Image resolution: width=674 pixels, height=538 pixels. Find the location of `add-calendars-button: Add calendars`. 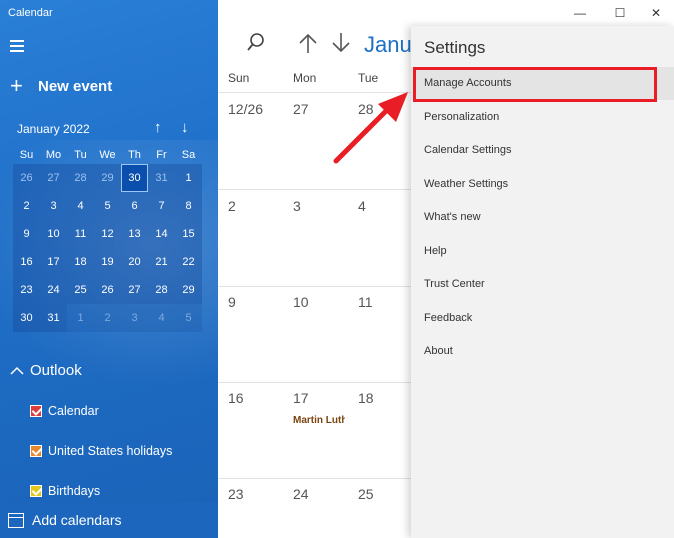

add-calendars-button: Add calendars is located at coordinates (109, 520).